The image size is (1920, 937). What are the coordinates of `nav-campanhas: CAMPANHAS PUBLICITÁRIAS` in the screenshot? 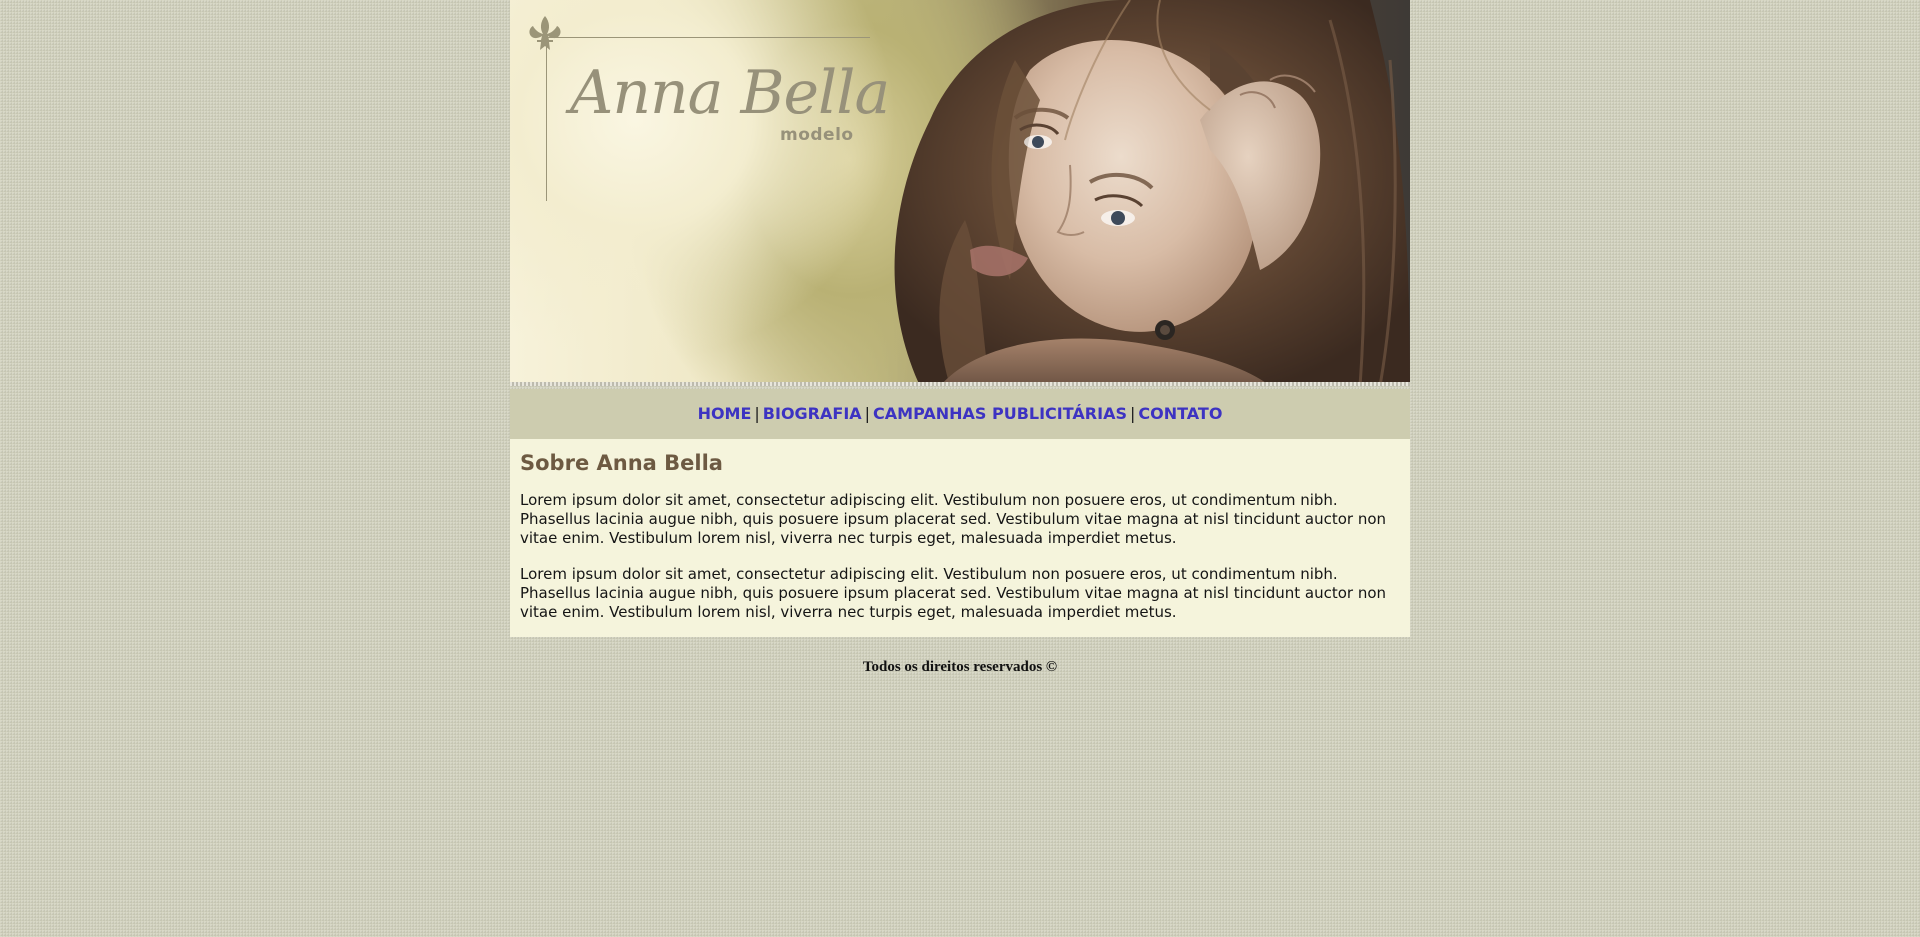 It's located at (1000, 413).